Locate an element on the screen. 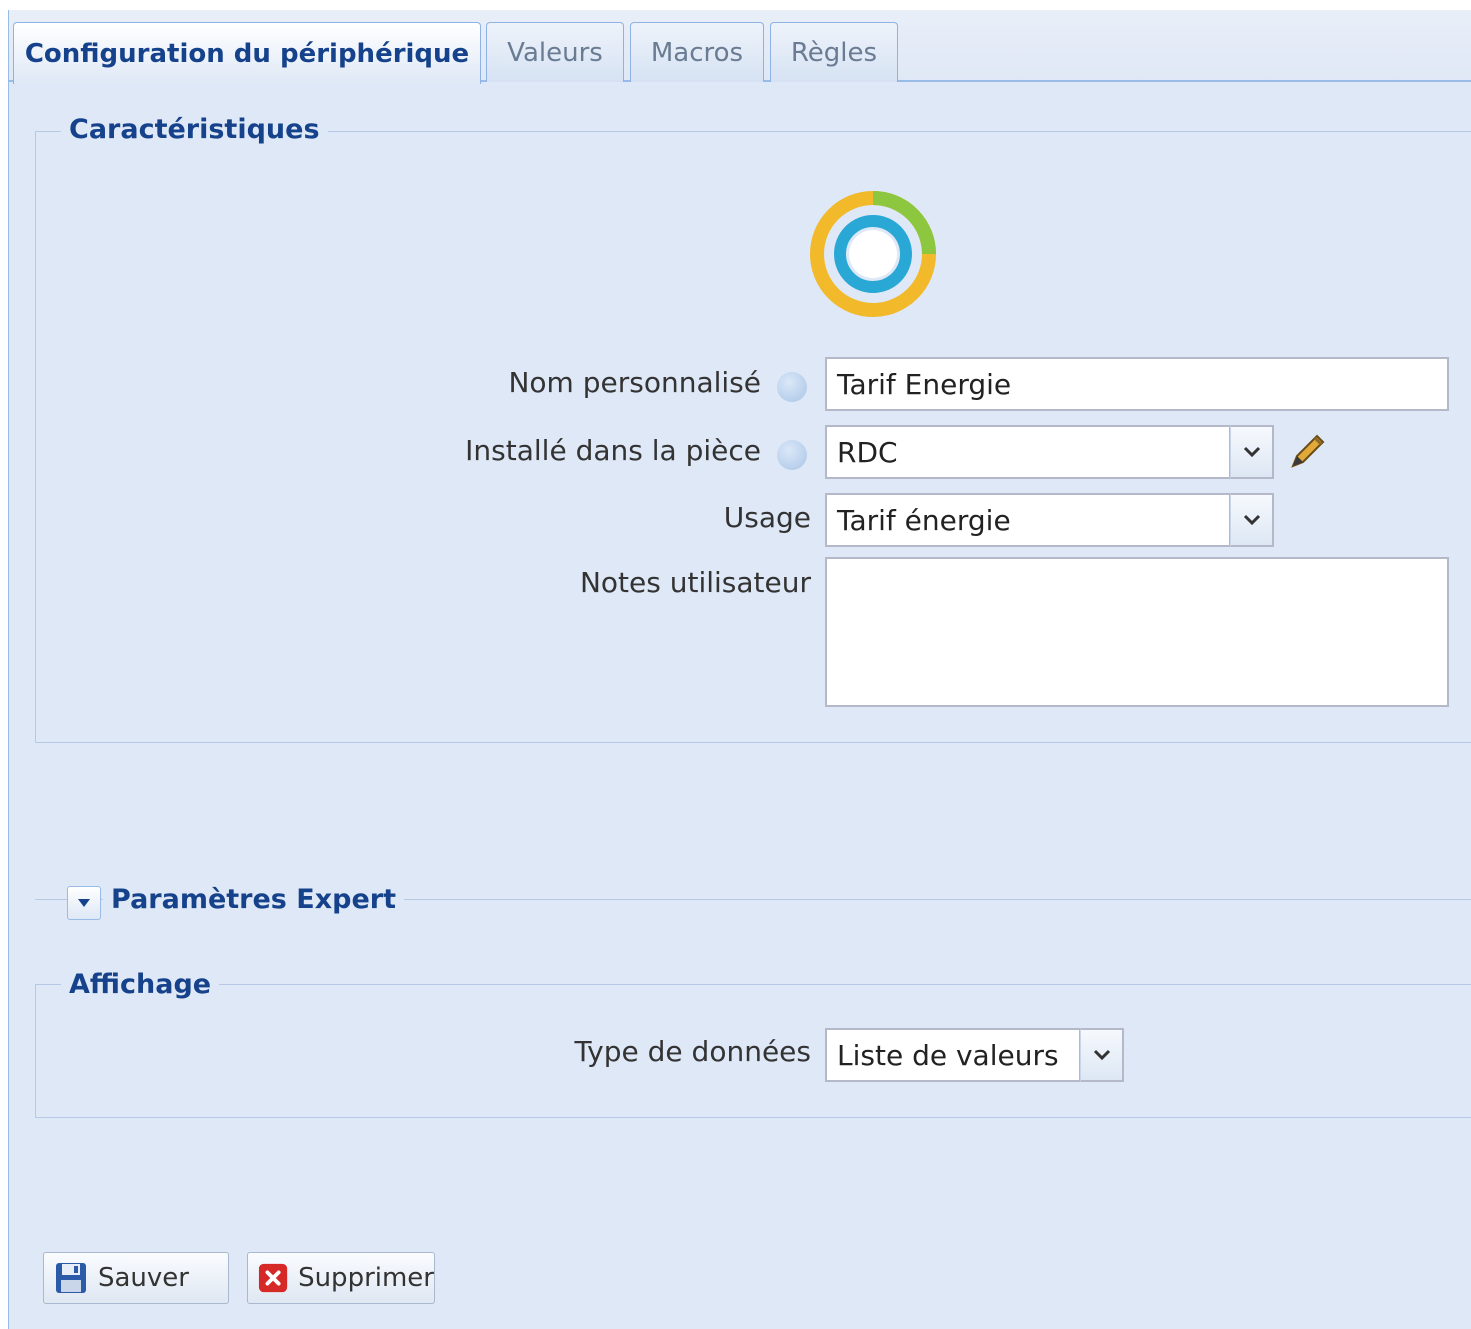 This screenshot has height=1329, width=1471. data-type-select: Liste de valeurs is located at coordinates (953, 1055).